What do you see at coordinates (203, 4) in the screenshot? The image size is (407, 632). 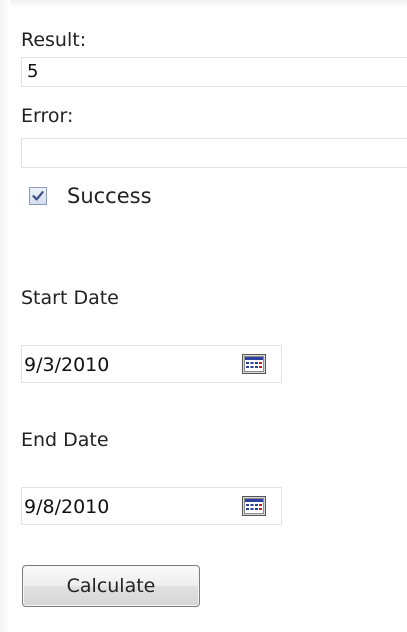 I see `top-shade` at bounding box center [203, 4].